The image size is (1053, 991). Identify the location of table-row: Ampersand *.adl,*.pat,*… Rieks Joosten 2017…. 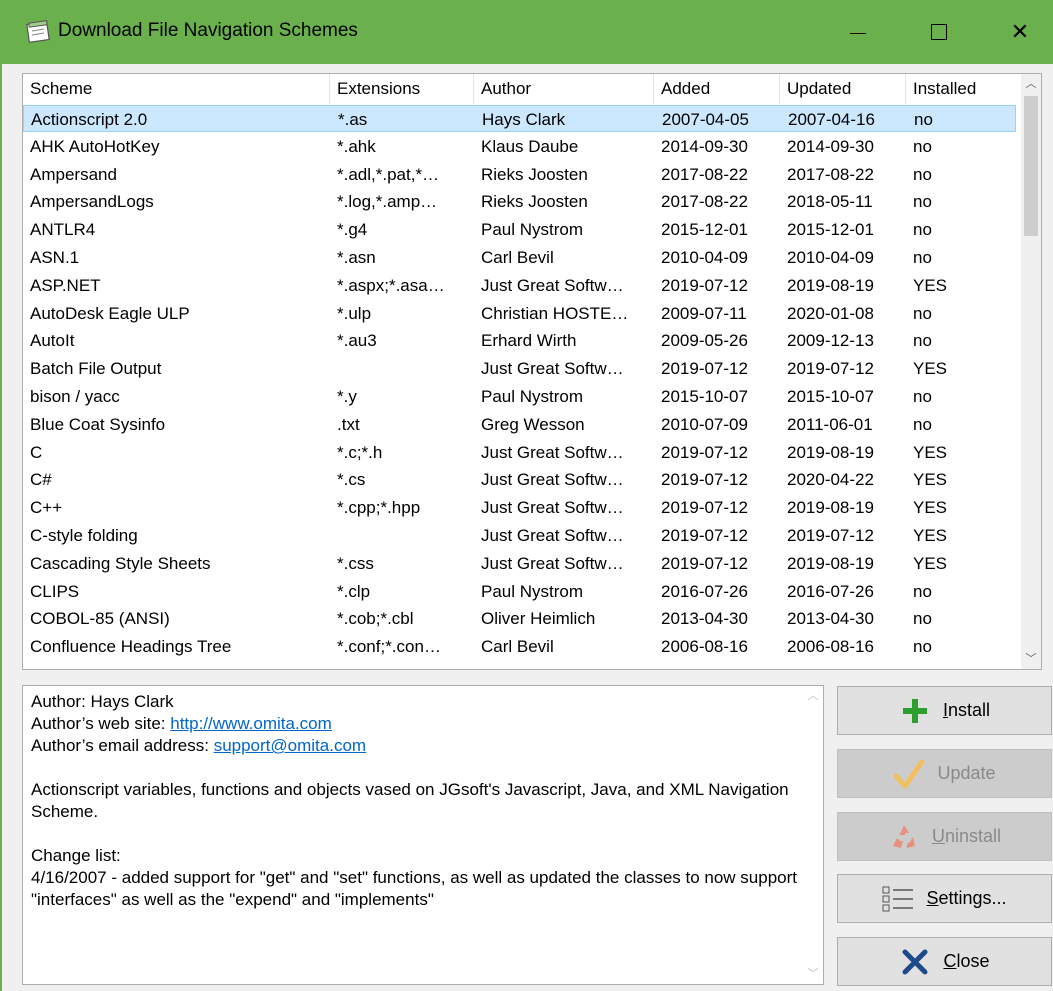
(519, 174).